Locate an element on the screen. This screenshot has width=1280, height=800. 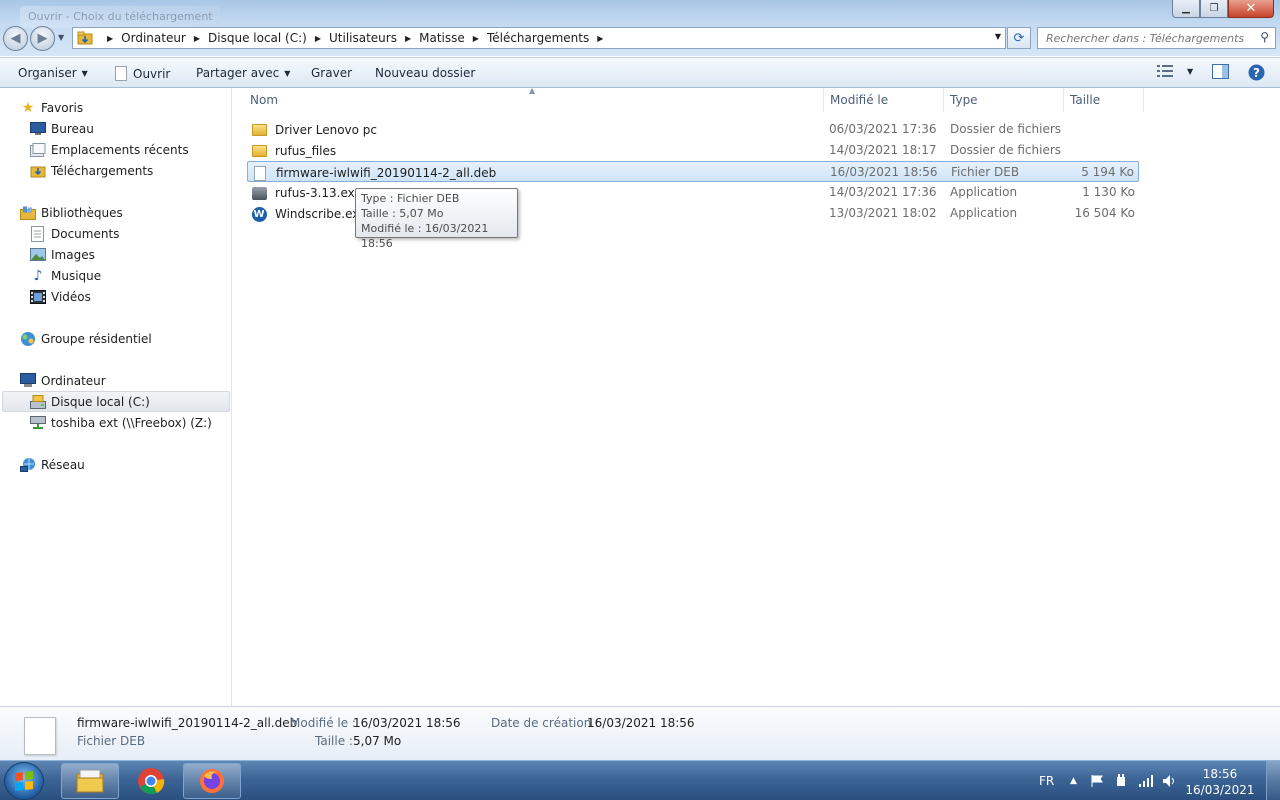
show-desktop-button is located at coordinates (1273, 780).